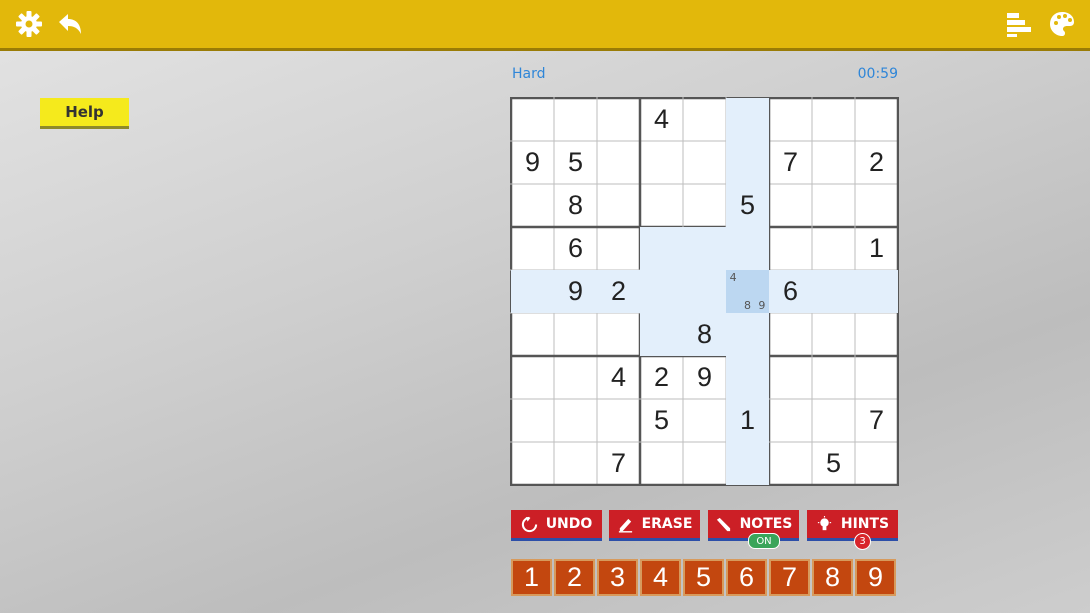  I want to click on help-button: Help, so click(84, 113).